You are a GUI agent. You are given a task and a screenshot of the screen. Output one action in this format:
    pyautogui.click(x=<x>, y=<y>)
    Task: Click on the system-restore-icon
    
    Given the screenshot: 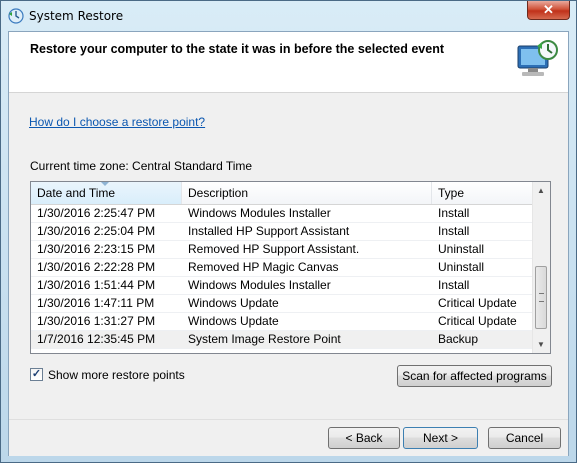 What is the action you would take?
    pyautogui.click(x=16, y=16)
    